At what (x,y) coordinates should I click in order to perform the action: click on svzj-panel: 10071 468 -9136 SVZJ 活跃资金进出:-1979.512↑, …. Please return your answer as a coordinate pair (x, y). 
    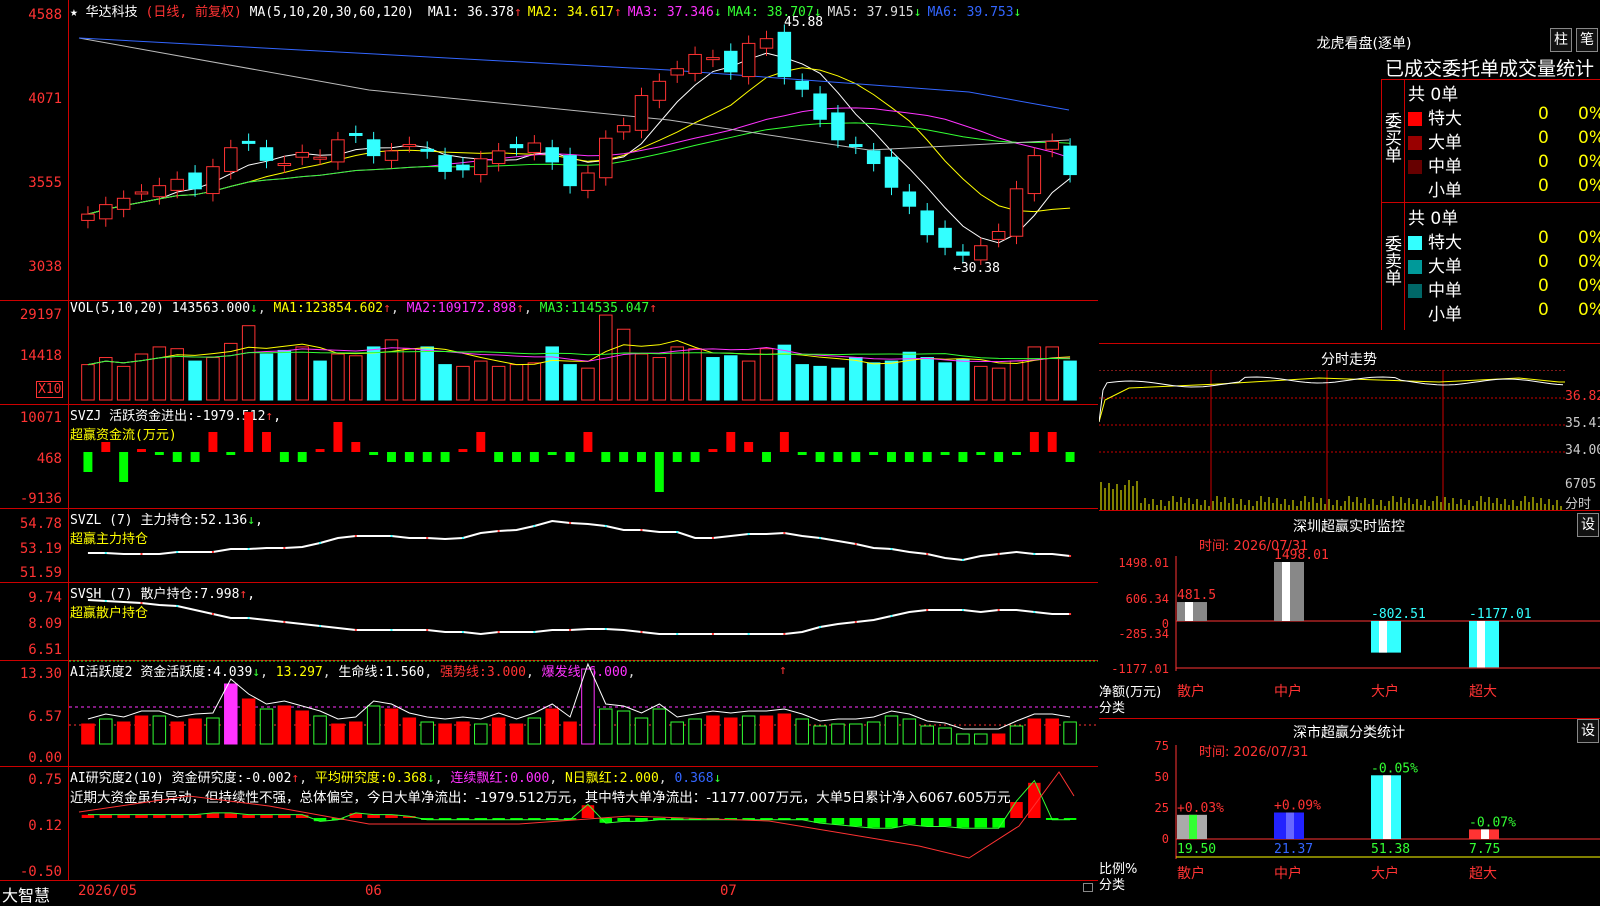
    Looking at the image, I should click on (549, 456).